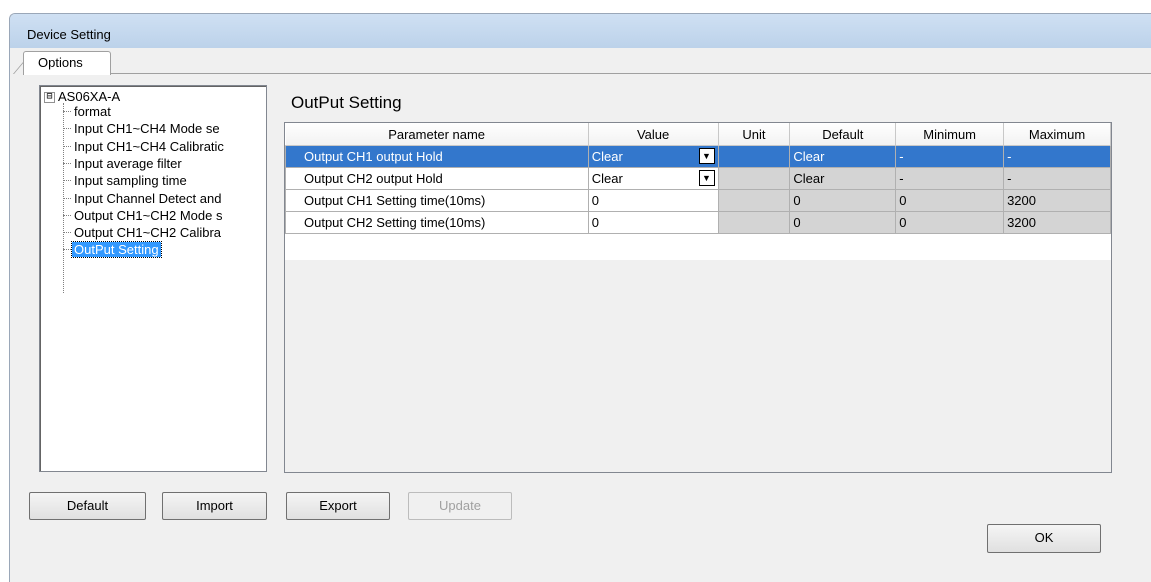  What do you see at coordinates (346, 102) in the screenshot?
I see `section-title: OutPut Setting` at bounding box center [346, 102].